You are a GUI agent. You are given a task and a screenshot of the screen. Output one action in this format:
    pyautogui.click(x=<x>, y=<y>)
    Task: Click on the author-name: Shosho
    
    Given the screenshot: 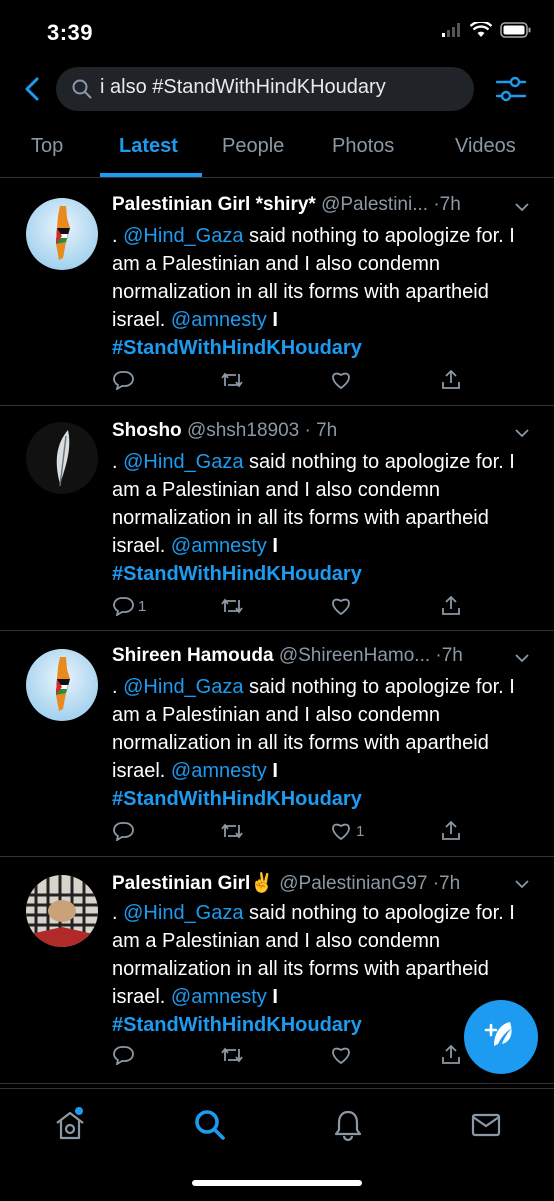 What is the action you would take?
    pyautogui.click(x=147, y=430)
    